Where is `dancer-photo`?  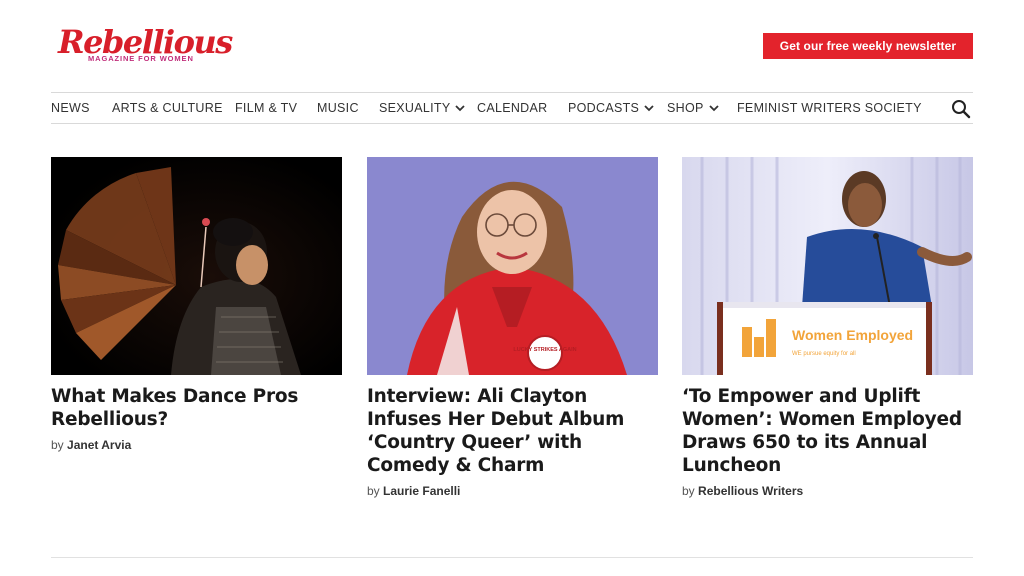
dancer-photo is located at coordinates (196, 266).